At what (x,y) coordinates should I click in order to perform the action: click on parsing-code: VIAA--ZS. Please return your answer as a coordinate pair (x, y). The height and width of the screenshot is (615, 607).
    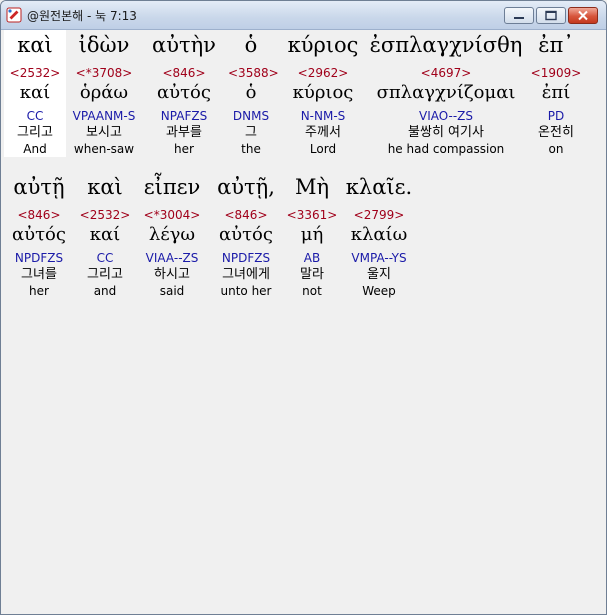
    Looking at the image, I should click on (172, 258).